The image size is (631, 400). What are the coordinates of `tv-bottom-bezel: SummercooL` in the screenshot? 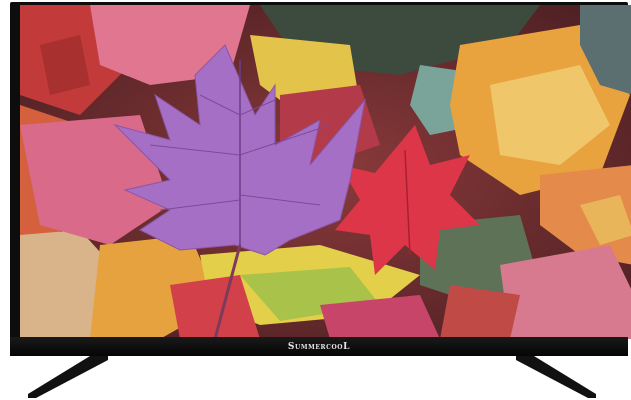 It's located at (319, 346).